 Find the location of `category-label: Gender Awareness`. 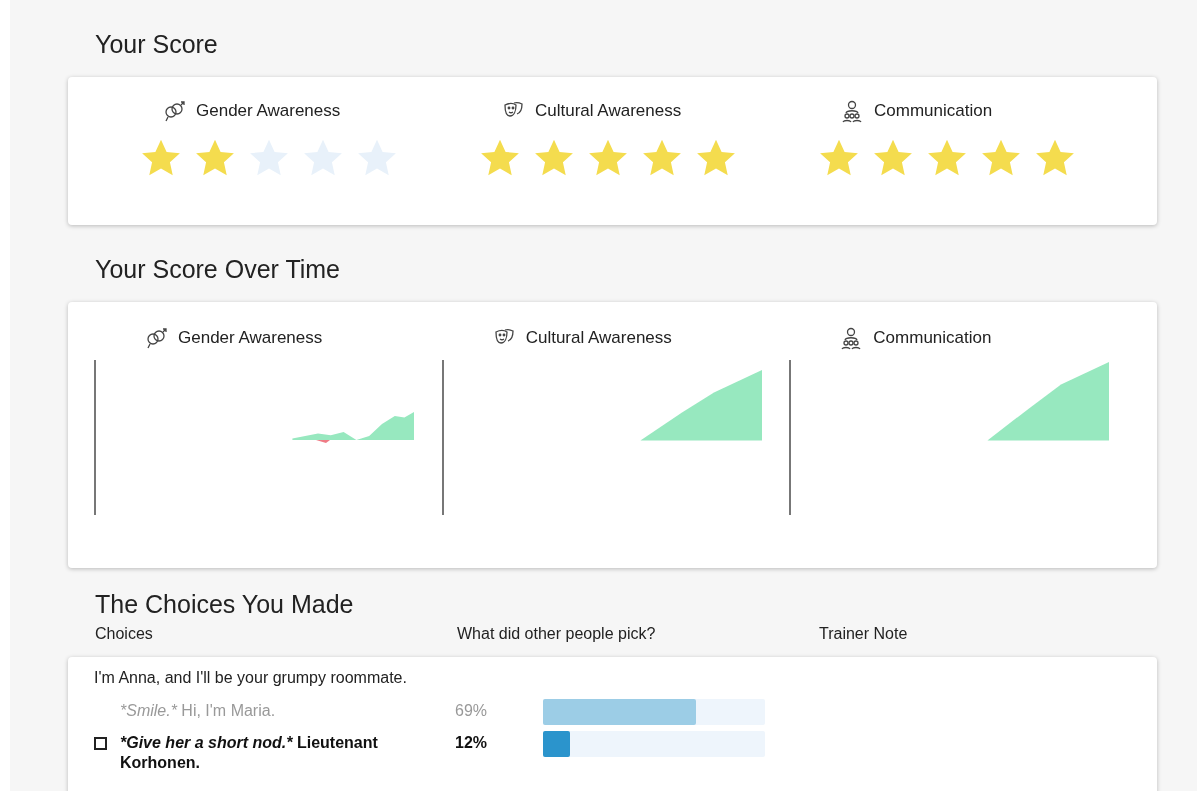

category-label: Gender Awareness is located at coordinates (268, 111).